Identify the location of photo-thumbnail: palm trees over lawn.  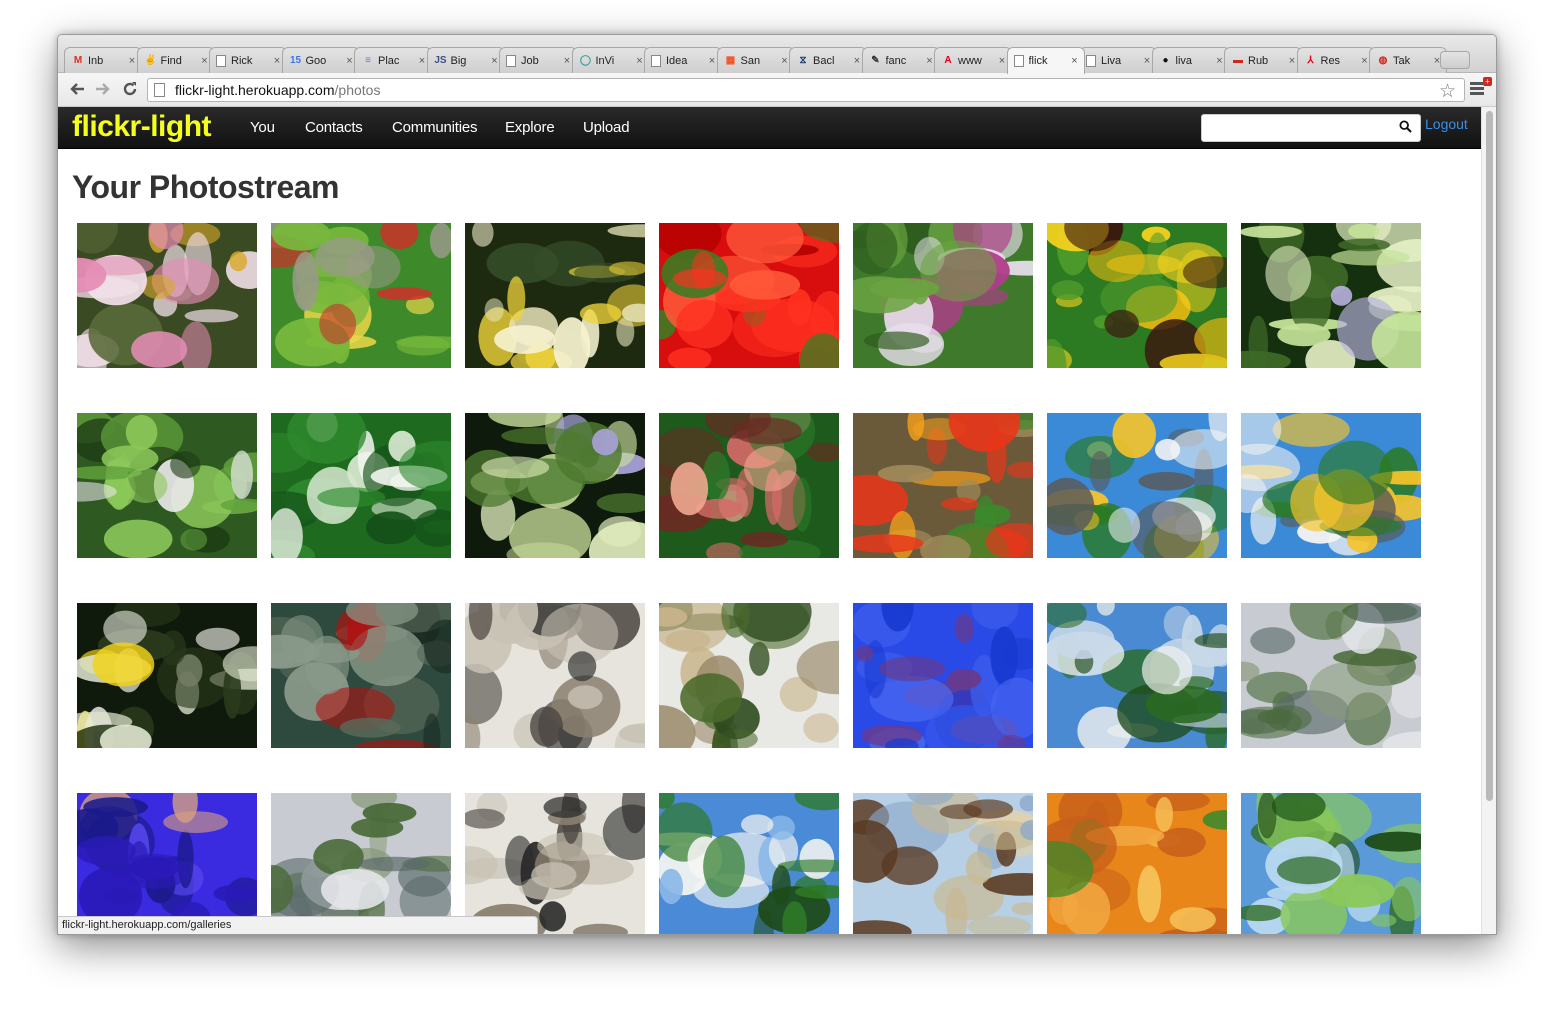
(1331, 863).